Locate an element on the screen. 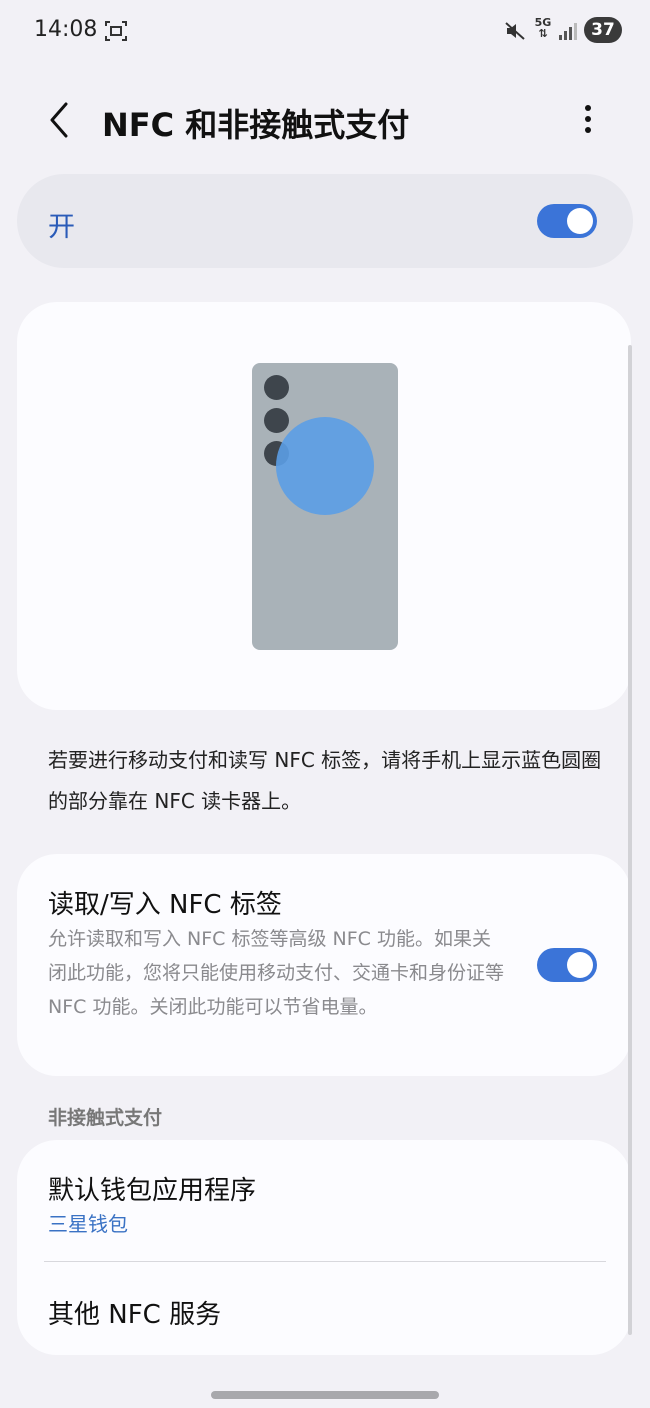 Image resolution: width=650 pixels, height=1408 pixels. more-options-button is located at coordinates (588, 120).